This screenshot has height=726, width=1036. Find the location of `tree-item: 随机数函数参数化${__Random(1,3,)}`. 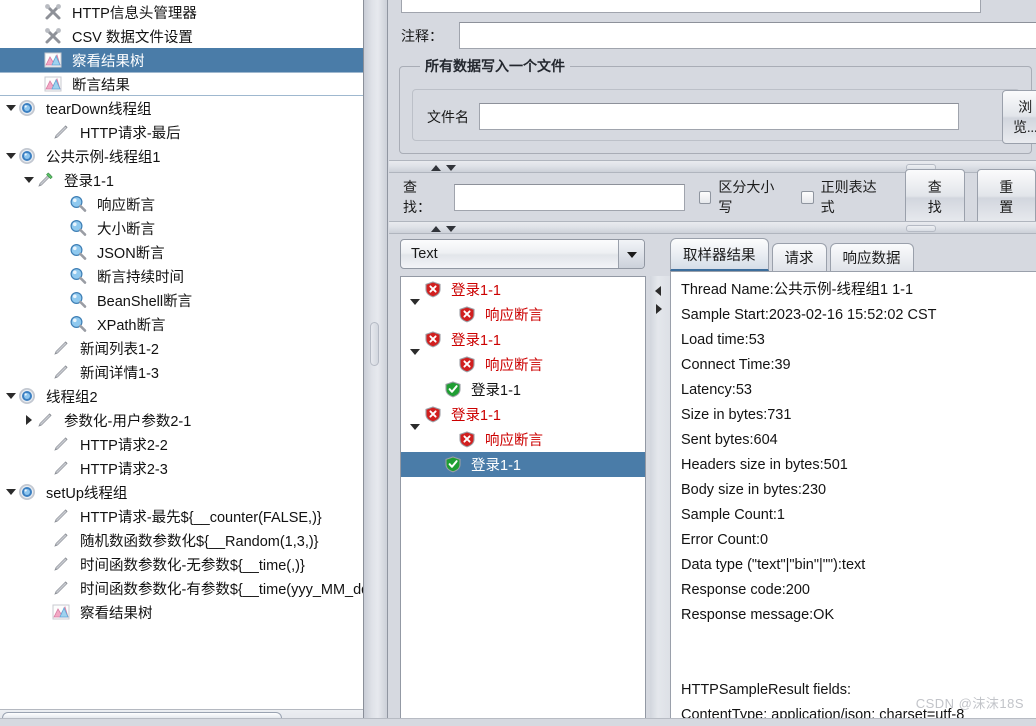

tree-item: 随机数函数参数化${__Random(1,3,)} is located at coordinates (181, 540).